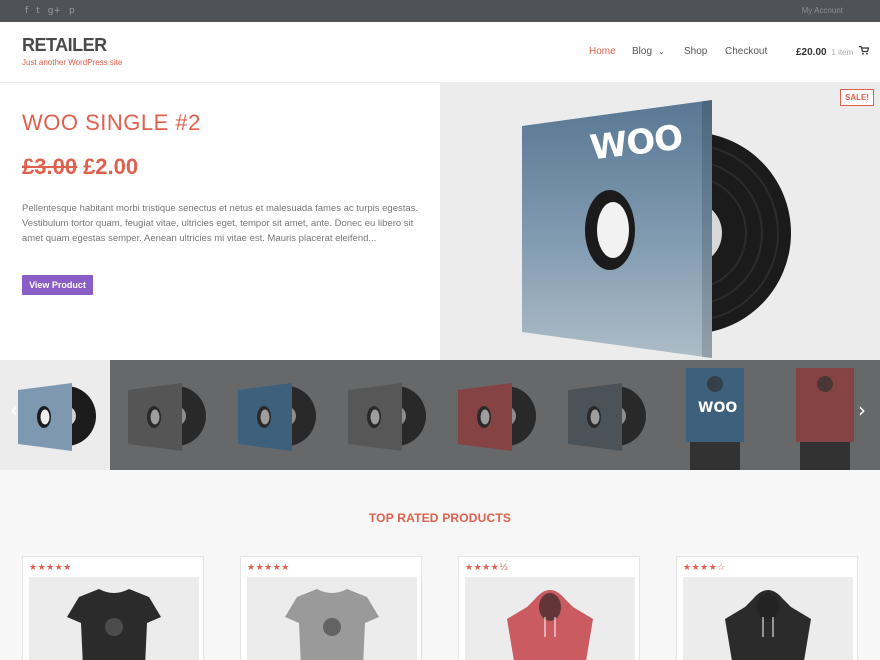 The image size is (880, 660). Describe the element at coordinates (746, 51) in the screenshot. I see `nav-checkout: Checkout` at that location.